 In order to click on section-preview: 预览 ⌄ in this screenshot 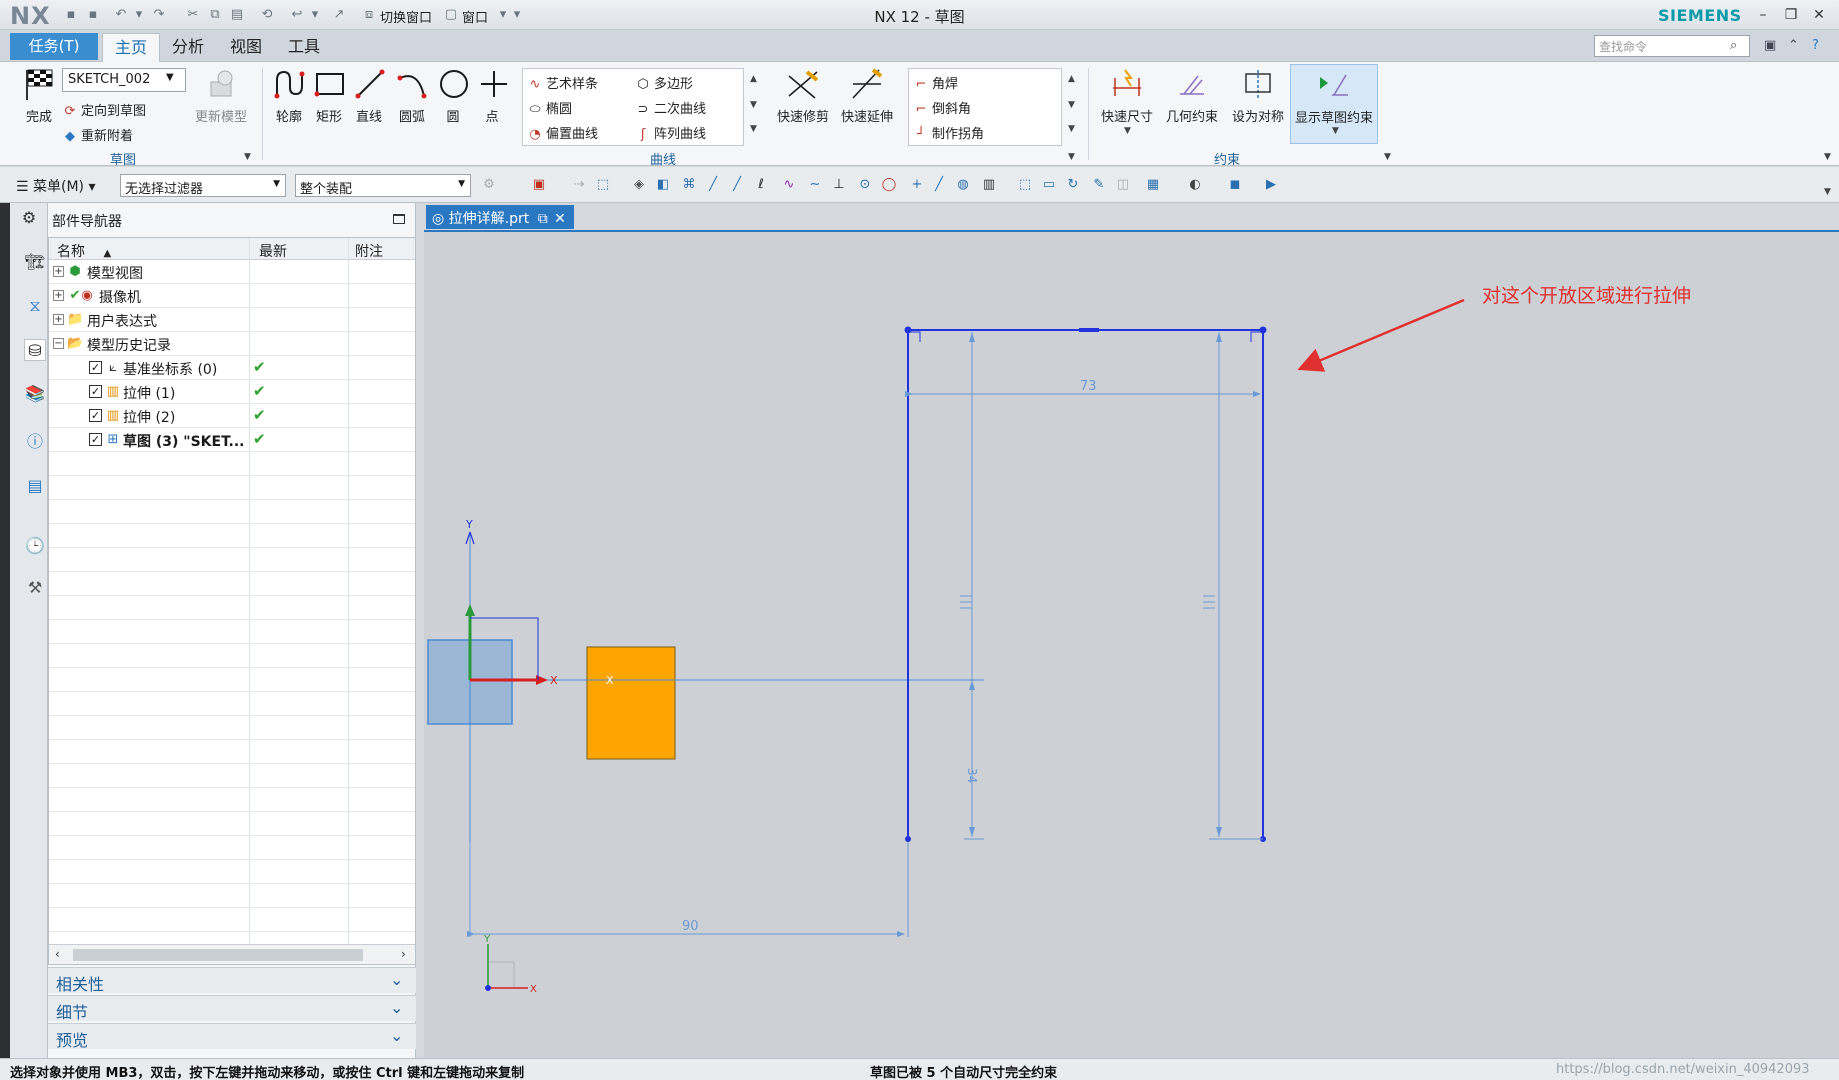, I will do `click(232, 1036)`.